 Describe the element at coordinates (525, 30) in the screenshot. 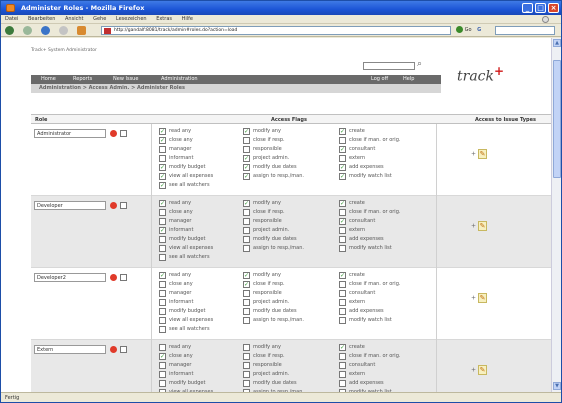

I see `search-input` at that location.